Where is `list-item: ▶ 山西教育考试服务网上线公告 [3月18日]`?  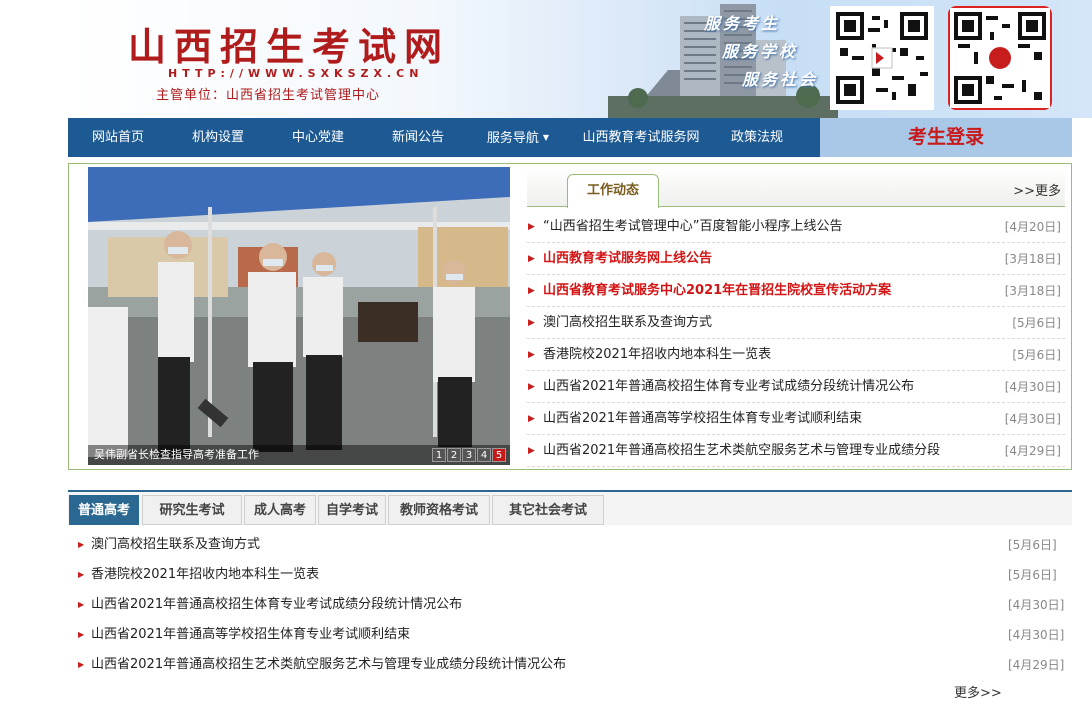
list-item: ▶ 山西教育考试服务网上线公告 [3月18日] is located at coordinates (796, 259).